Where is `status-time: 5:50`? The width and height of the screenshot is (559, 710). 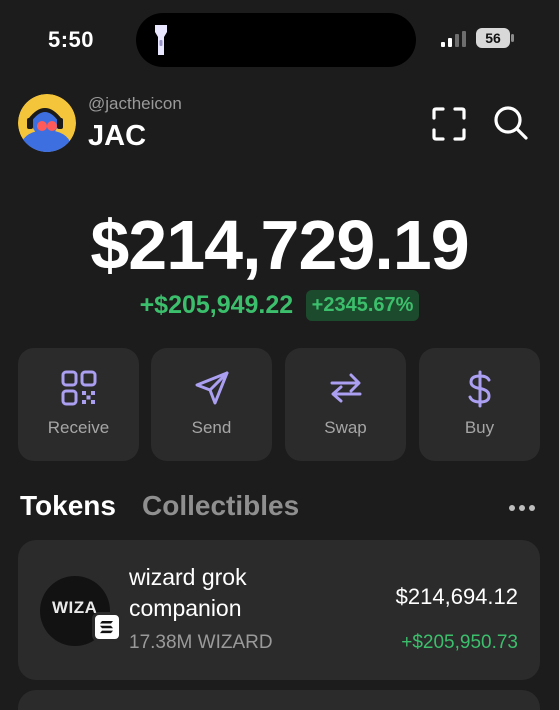 status-time: 5:50 is located at coordinates (71, 39).